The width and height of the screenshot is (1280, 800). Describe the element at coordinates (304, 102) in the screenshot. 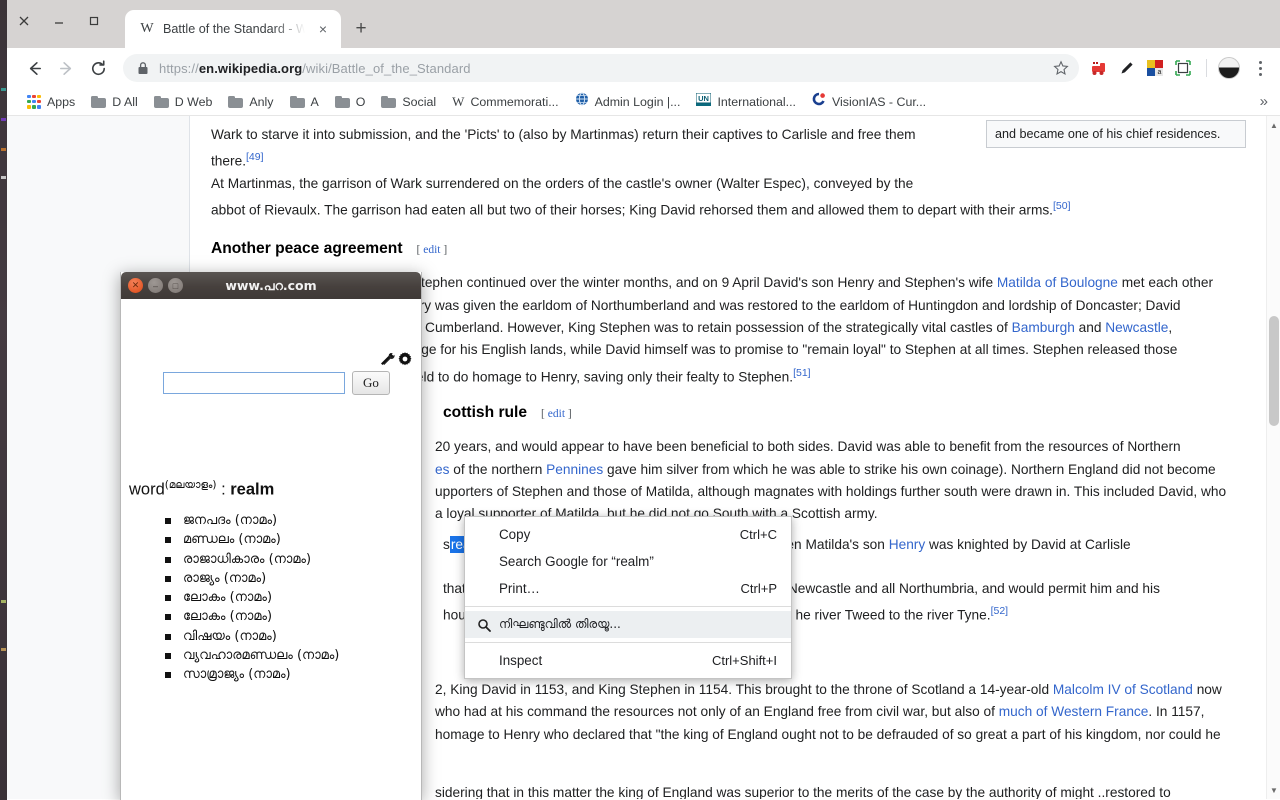

I see `bookmark-a: A` at that location.